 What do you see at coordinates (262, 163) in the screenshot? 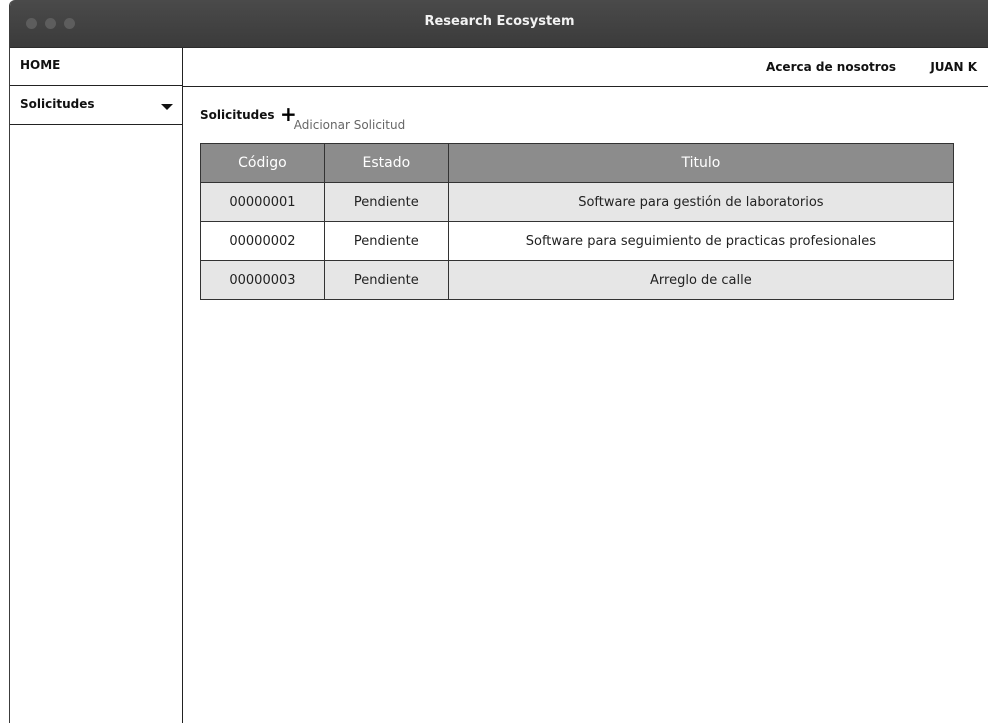
I see `column-header-code: Código` at bounding box center [262, 163].